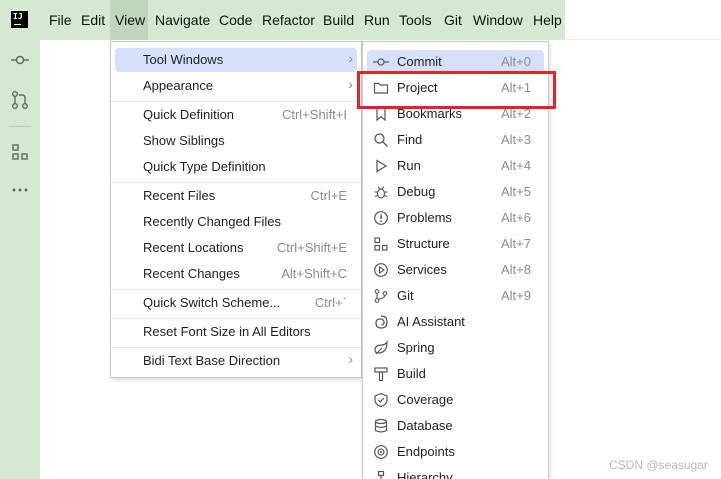  Describe the element at coordinates (236, 86) in the screenshot. I see `view-menu-item-appearance: Appearance ›` at that location.